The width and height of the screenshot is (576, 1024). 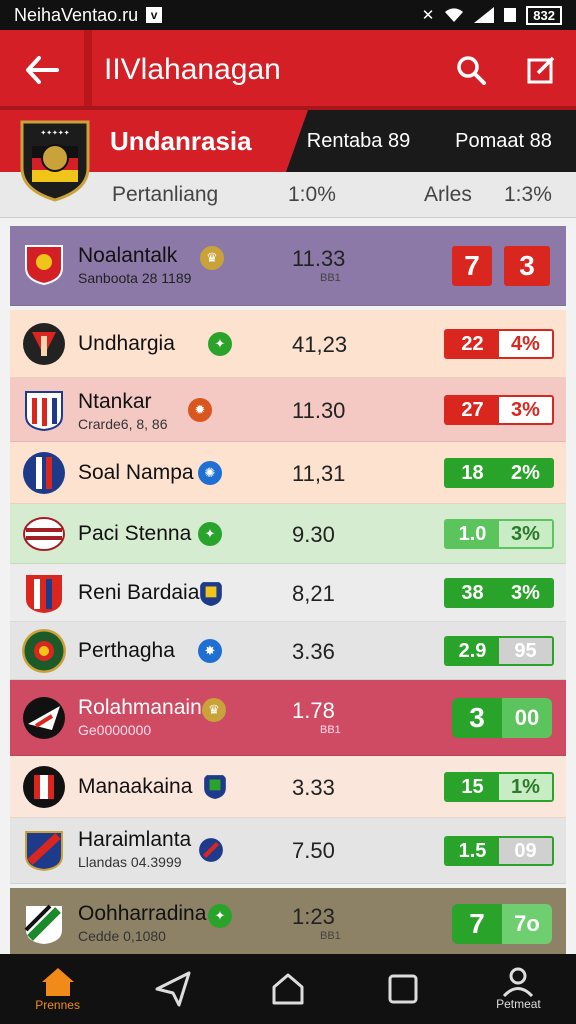 I want to click on nav-label: Petmeat, so click(x=518, y=1004).